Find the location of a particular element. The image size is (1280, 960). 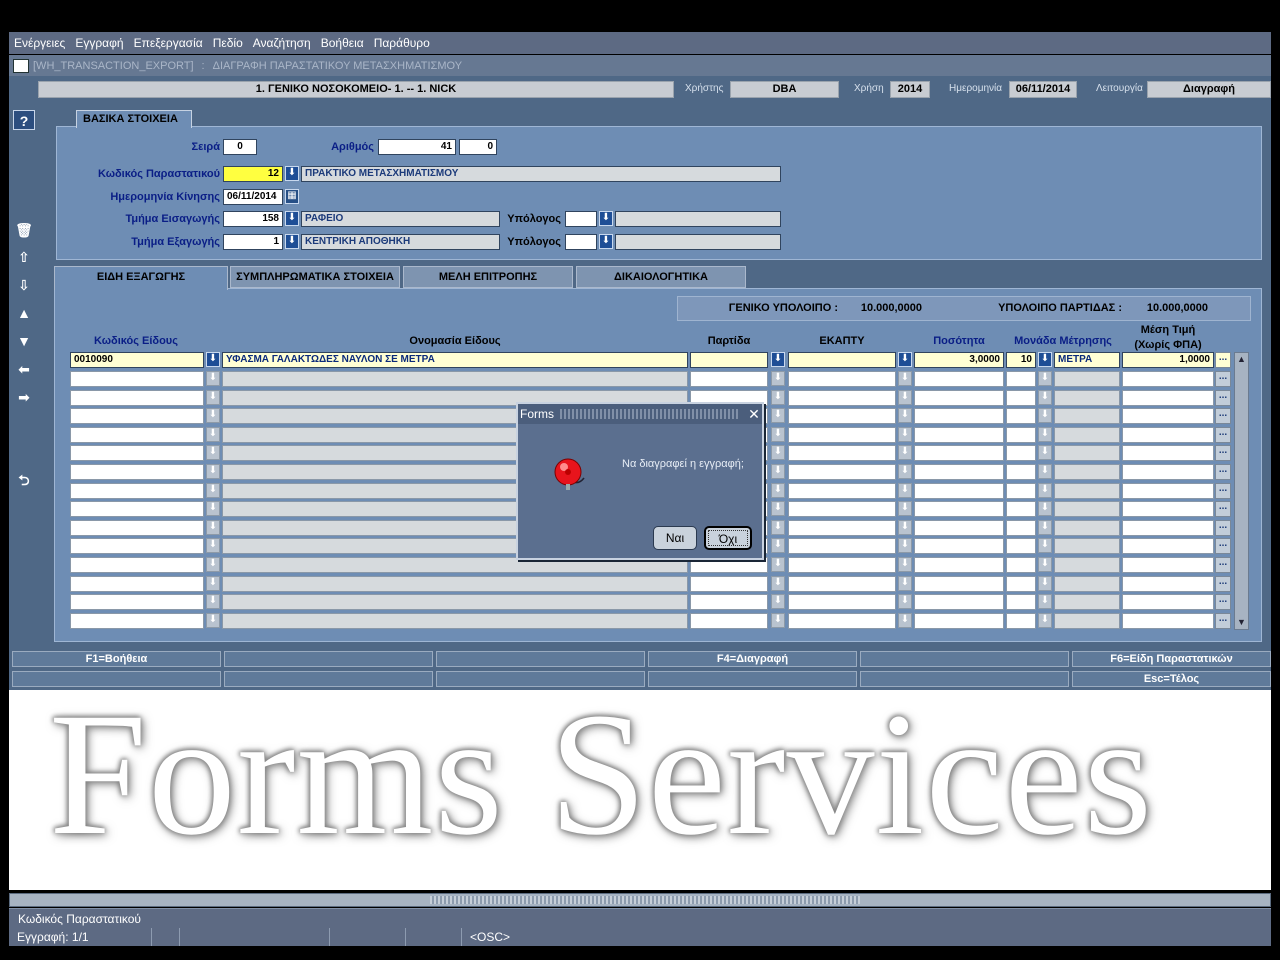

responsible2-code-field is located at coordinates (581, 242).